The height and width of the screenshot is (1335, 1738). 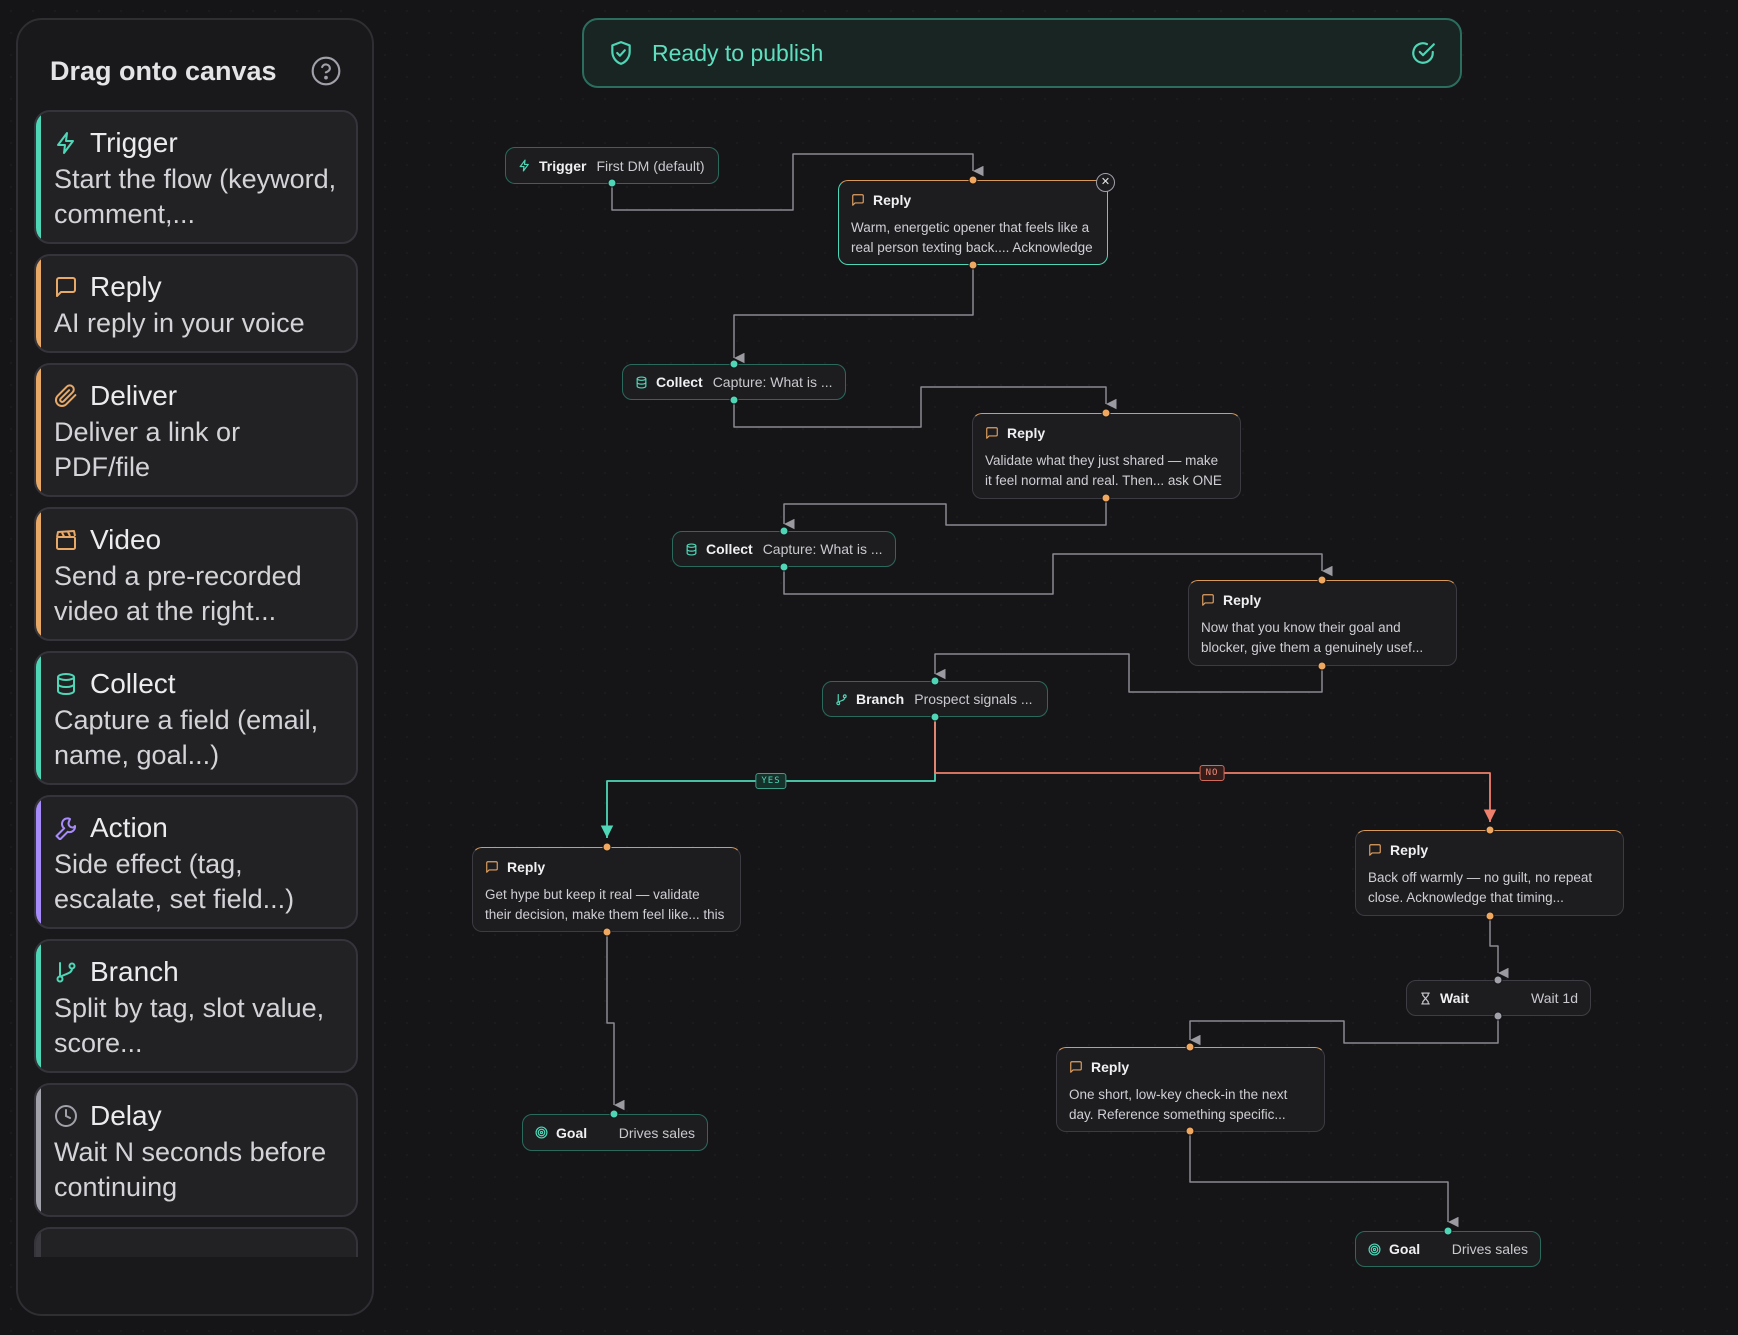 I want to click on edge-reply1-collect1, so click(x=853, y=314).